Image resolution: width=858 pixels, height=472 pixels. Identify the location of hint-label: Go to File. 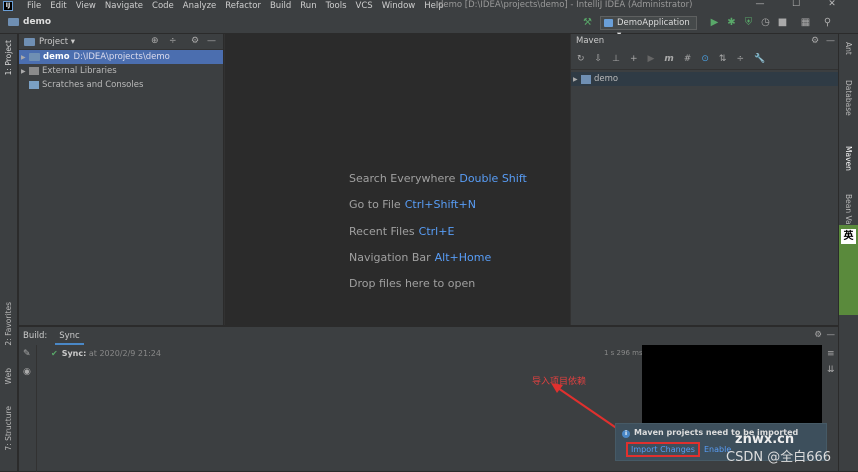
(375, 204).